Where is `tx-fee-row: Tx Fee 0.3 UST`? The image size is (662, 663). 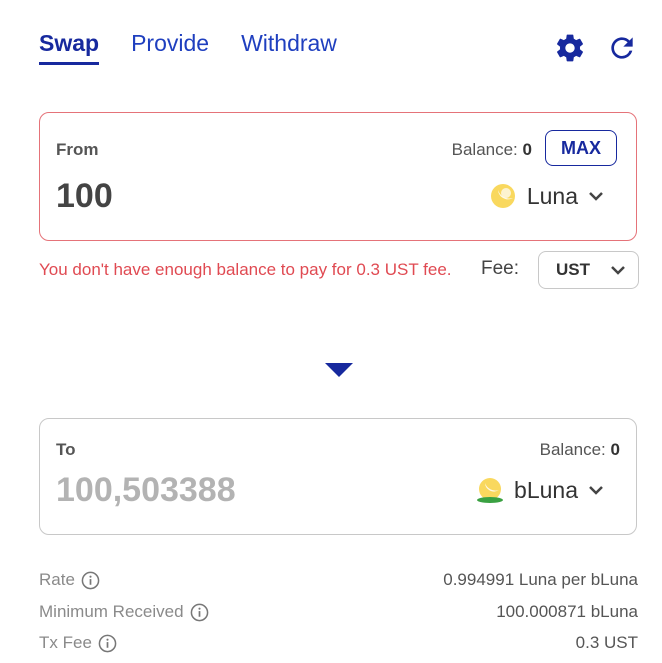 tx-fee-row: Tx Fee 0.3 UST is located at coordinates (338, 643).